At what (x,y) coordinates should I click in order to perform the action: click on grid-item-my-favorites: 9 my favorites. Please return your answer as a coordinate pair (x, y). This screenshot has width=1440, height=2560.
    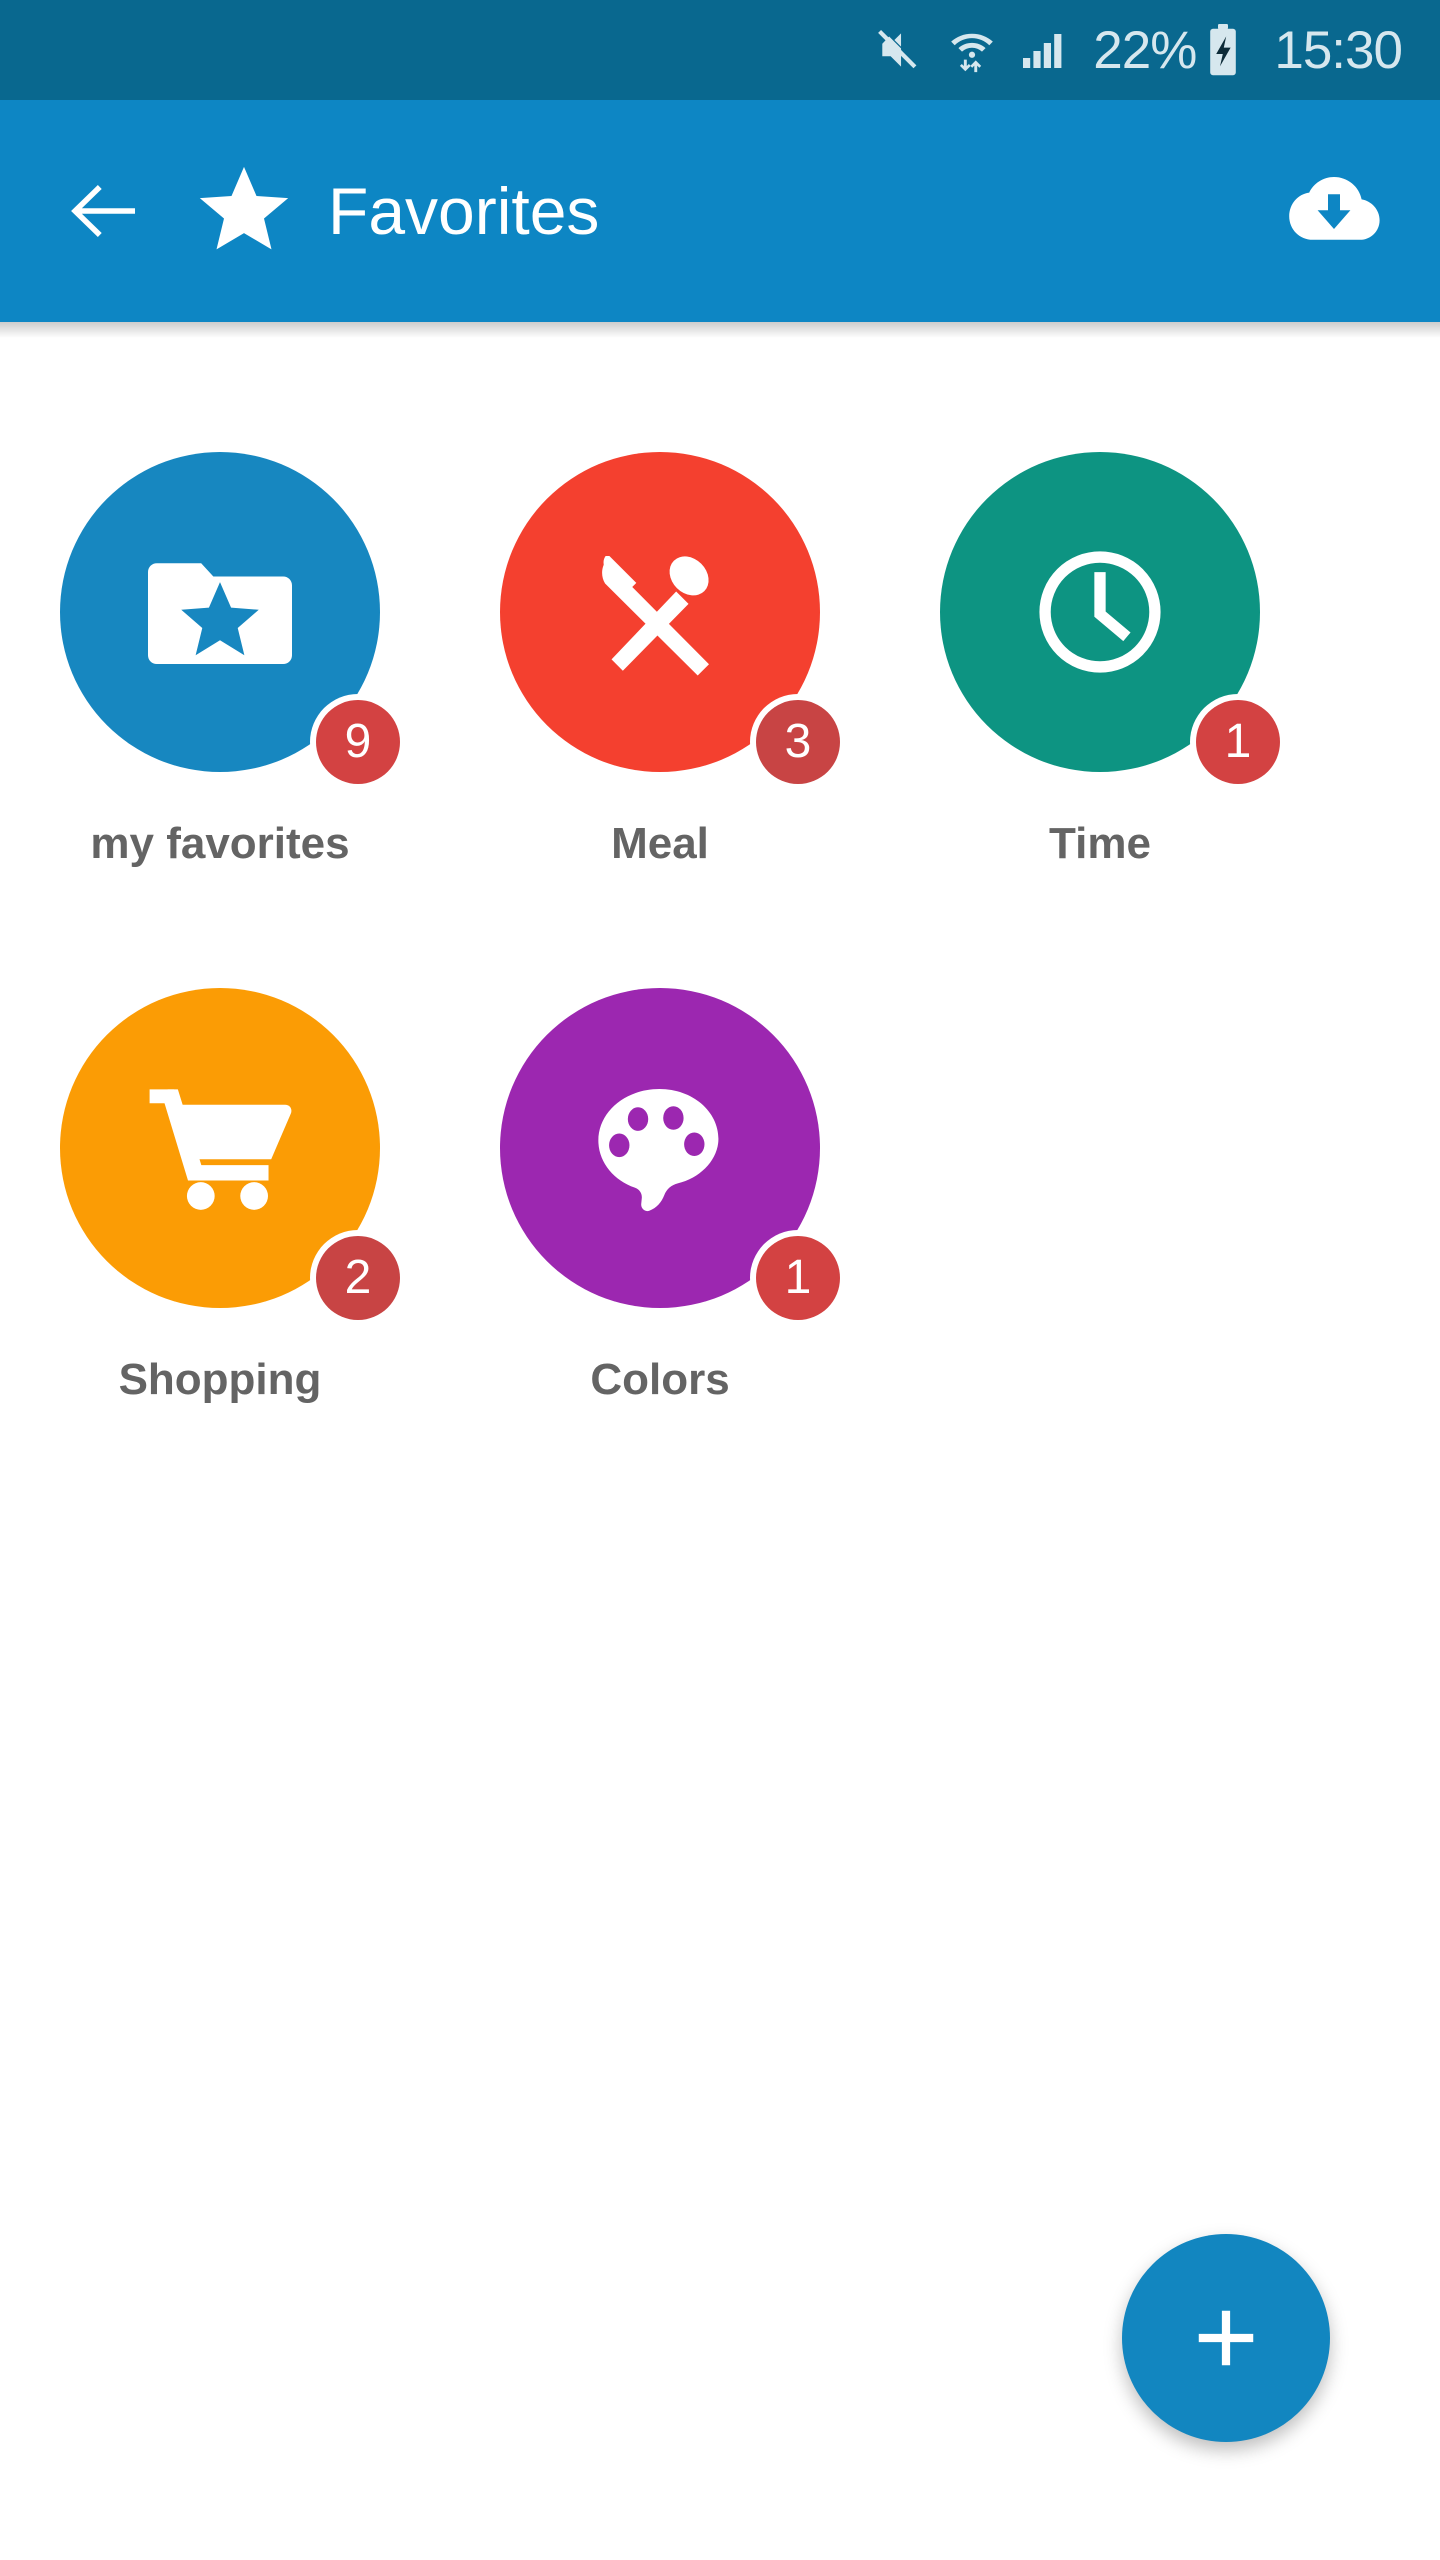
    Looking at the image, I should click on (220, 720).